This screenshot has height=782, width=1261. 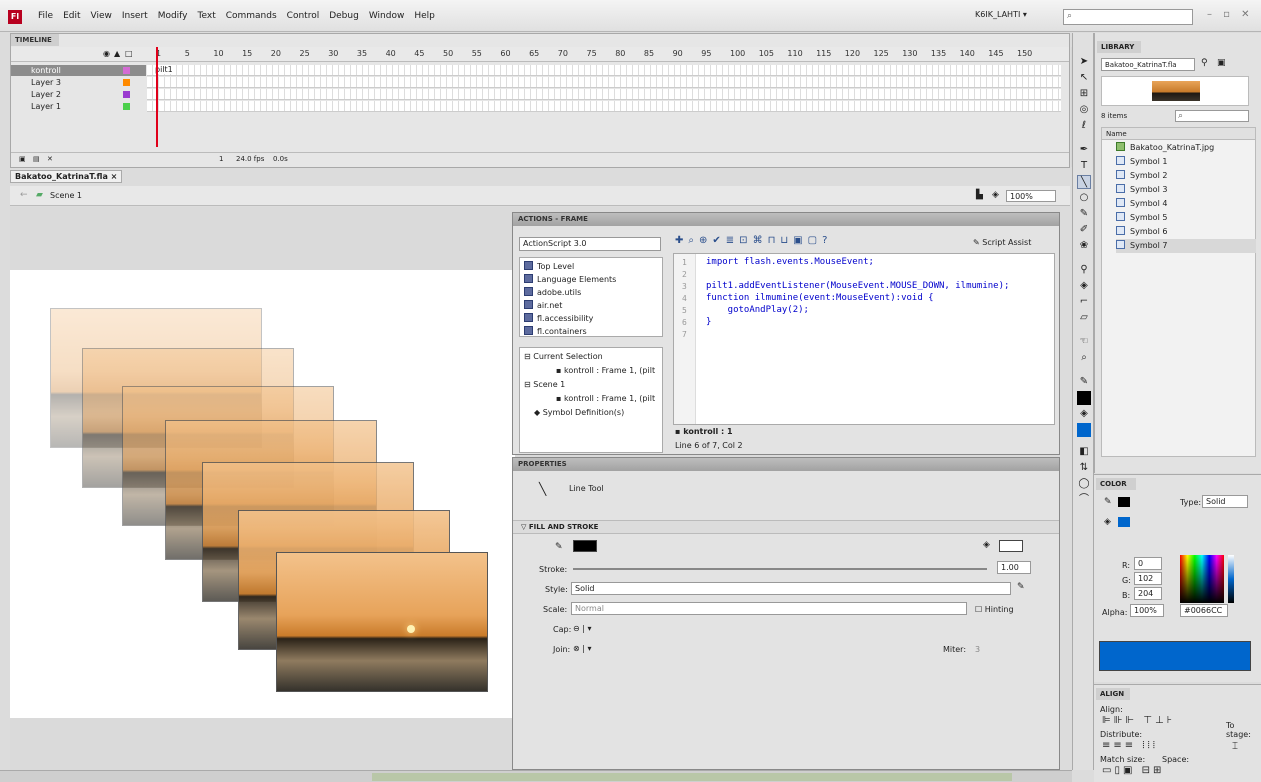 I want to click on scene-name: Scene 1, so click(x=66, y=195).